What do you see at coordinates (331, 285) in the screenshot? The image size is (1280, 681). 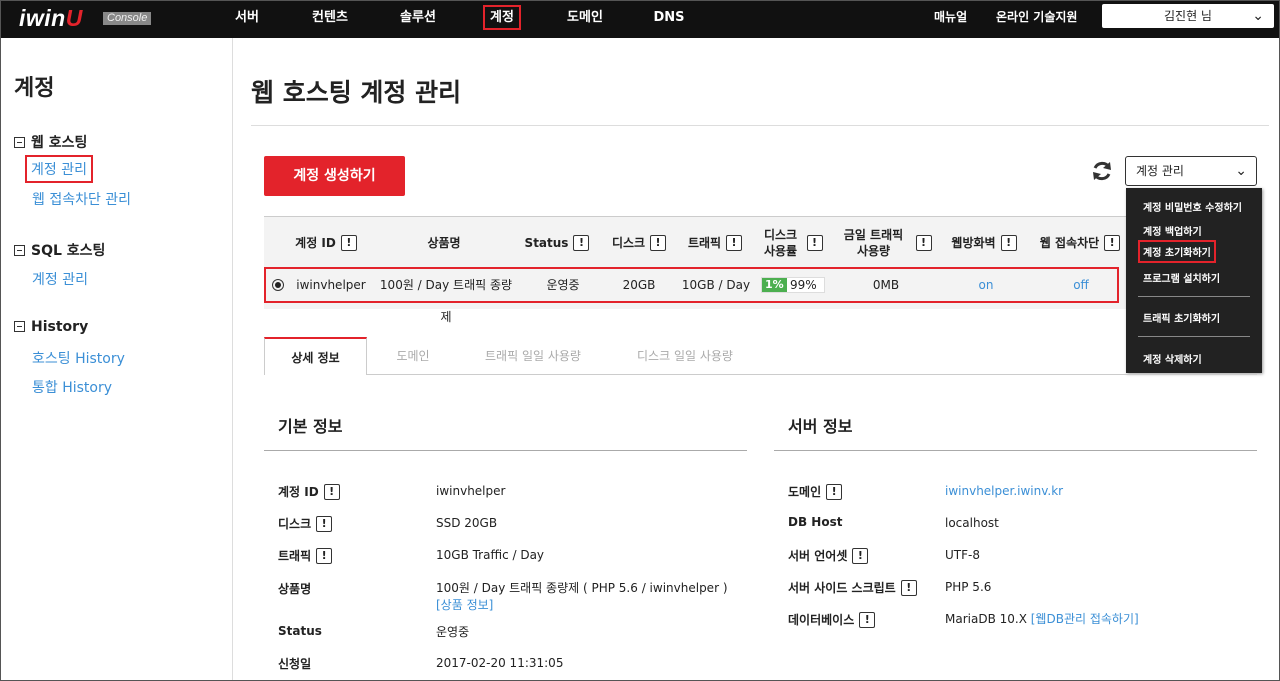 I see `cell-id: iwinvhelper` at bounding box center [331, 285].